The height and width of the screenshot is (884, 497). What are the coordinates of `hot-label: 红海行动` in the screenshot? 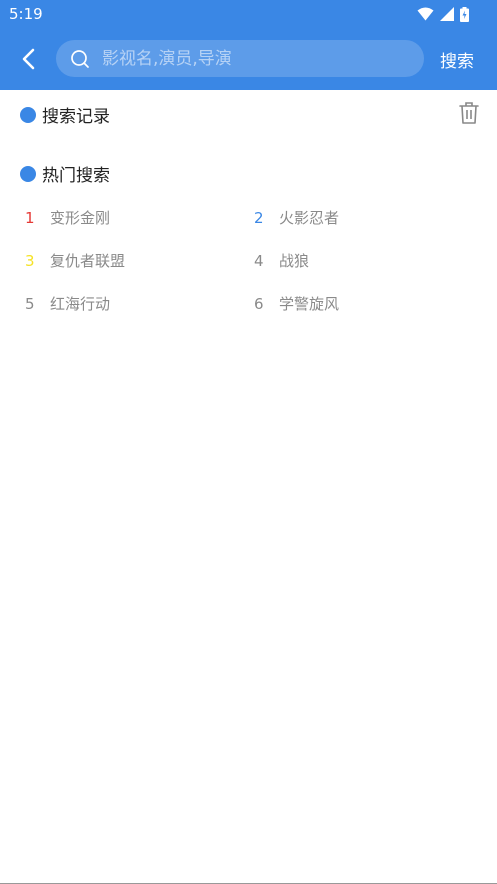 It's located at (80, 304).